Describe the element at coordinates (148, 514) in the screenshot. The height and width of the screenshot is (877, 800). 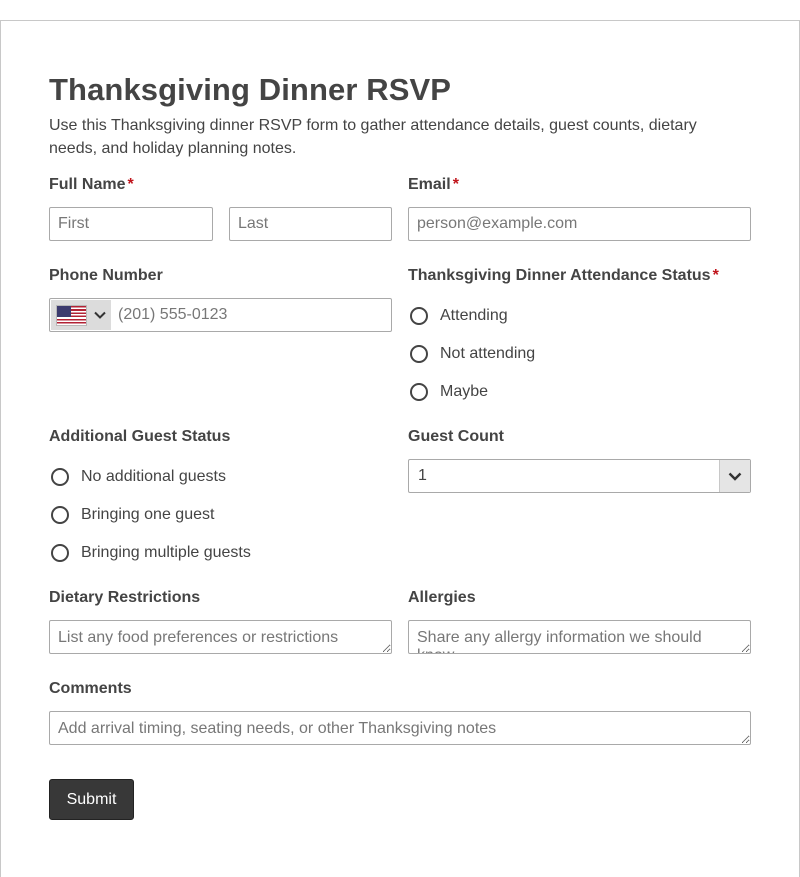
I see `radio-label: Bringing one guest` at that location.